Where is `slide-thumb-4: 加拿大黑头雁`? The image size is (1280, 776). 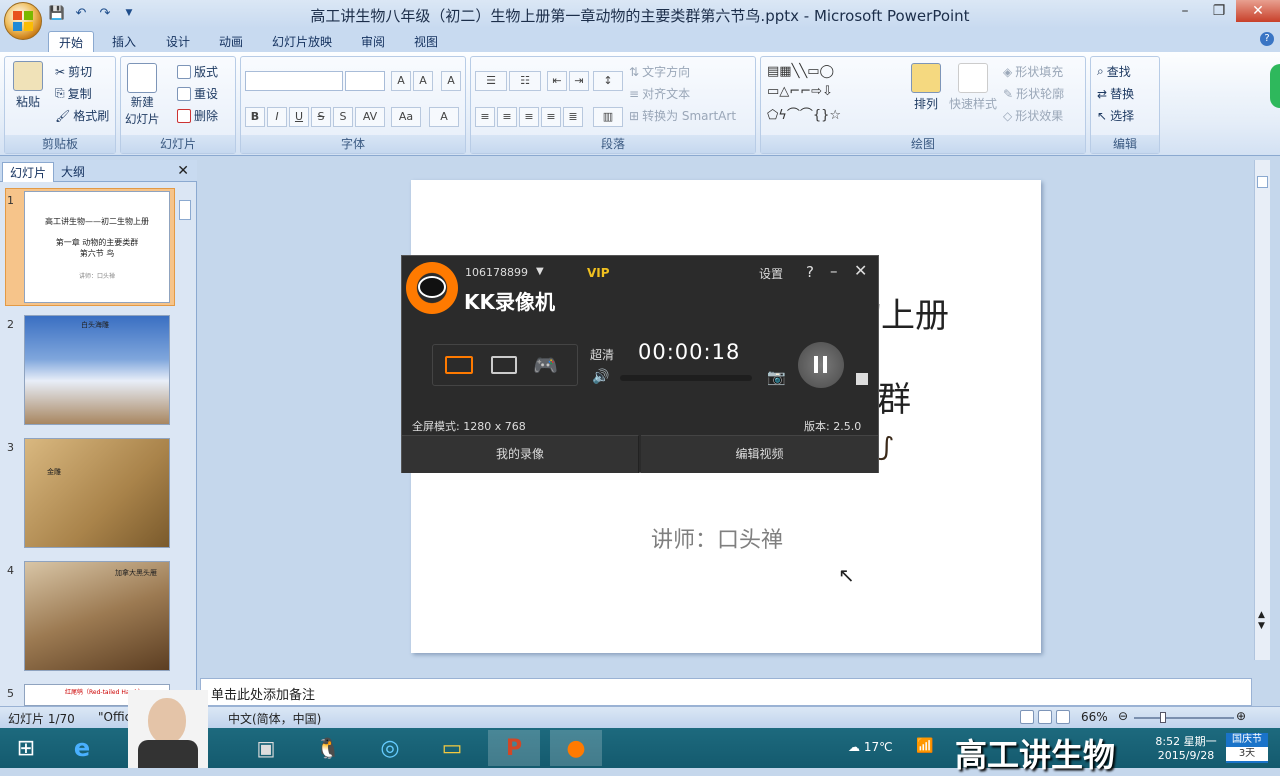
slide-thumb-4: 加拿大黑头雁 is located at coordinates (97, 616).